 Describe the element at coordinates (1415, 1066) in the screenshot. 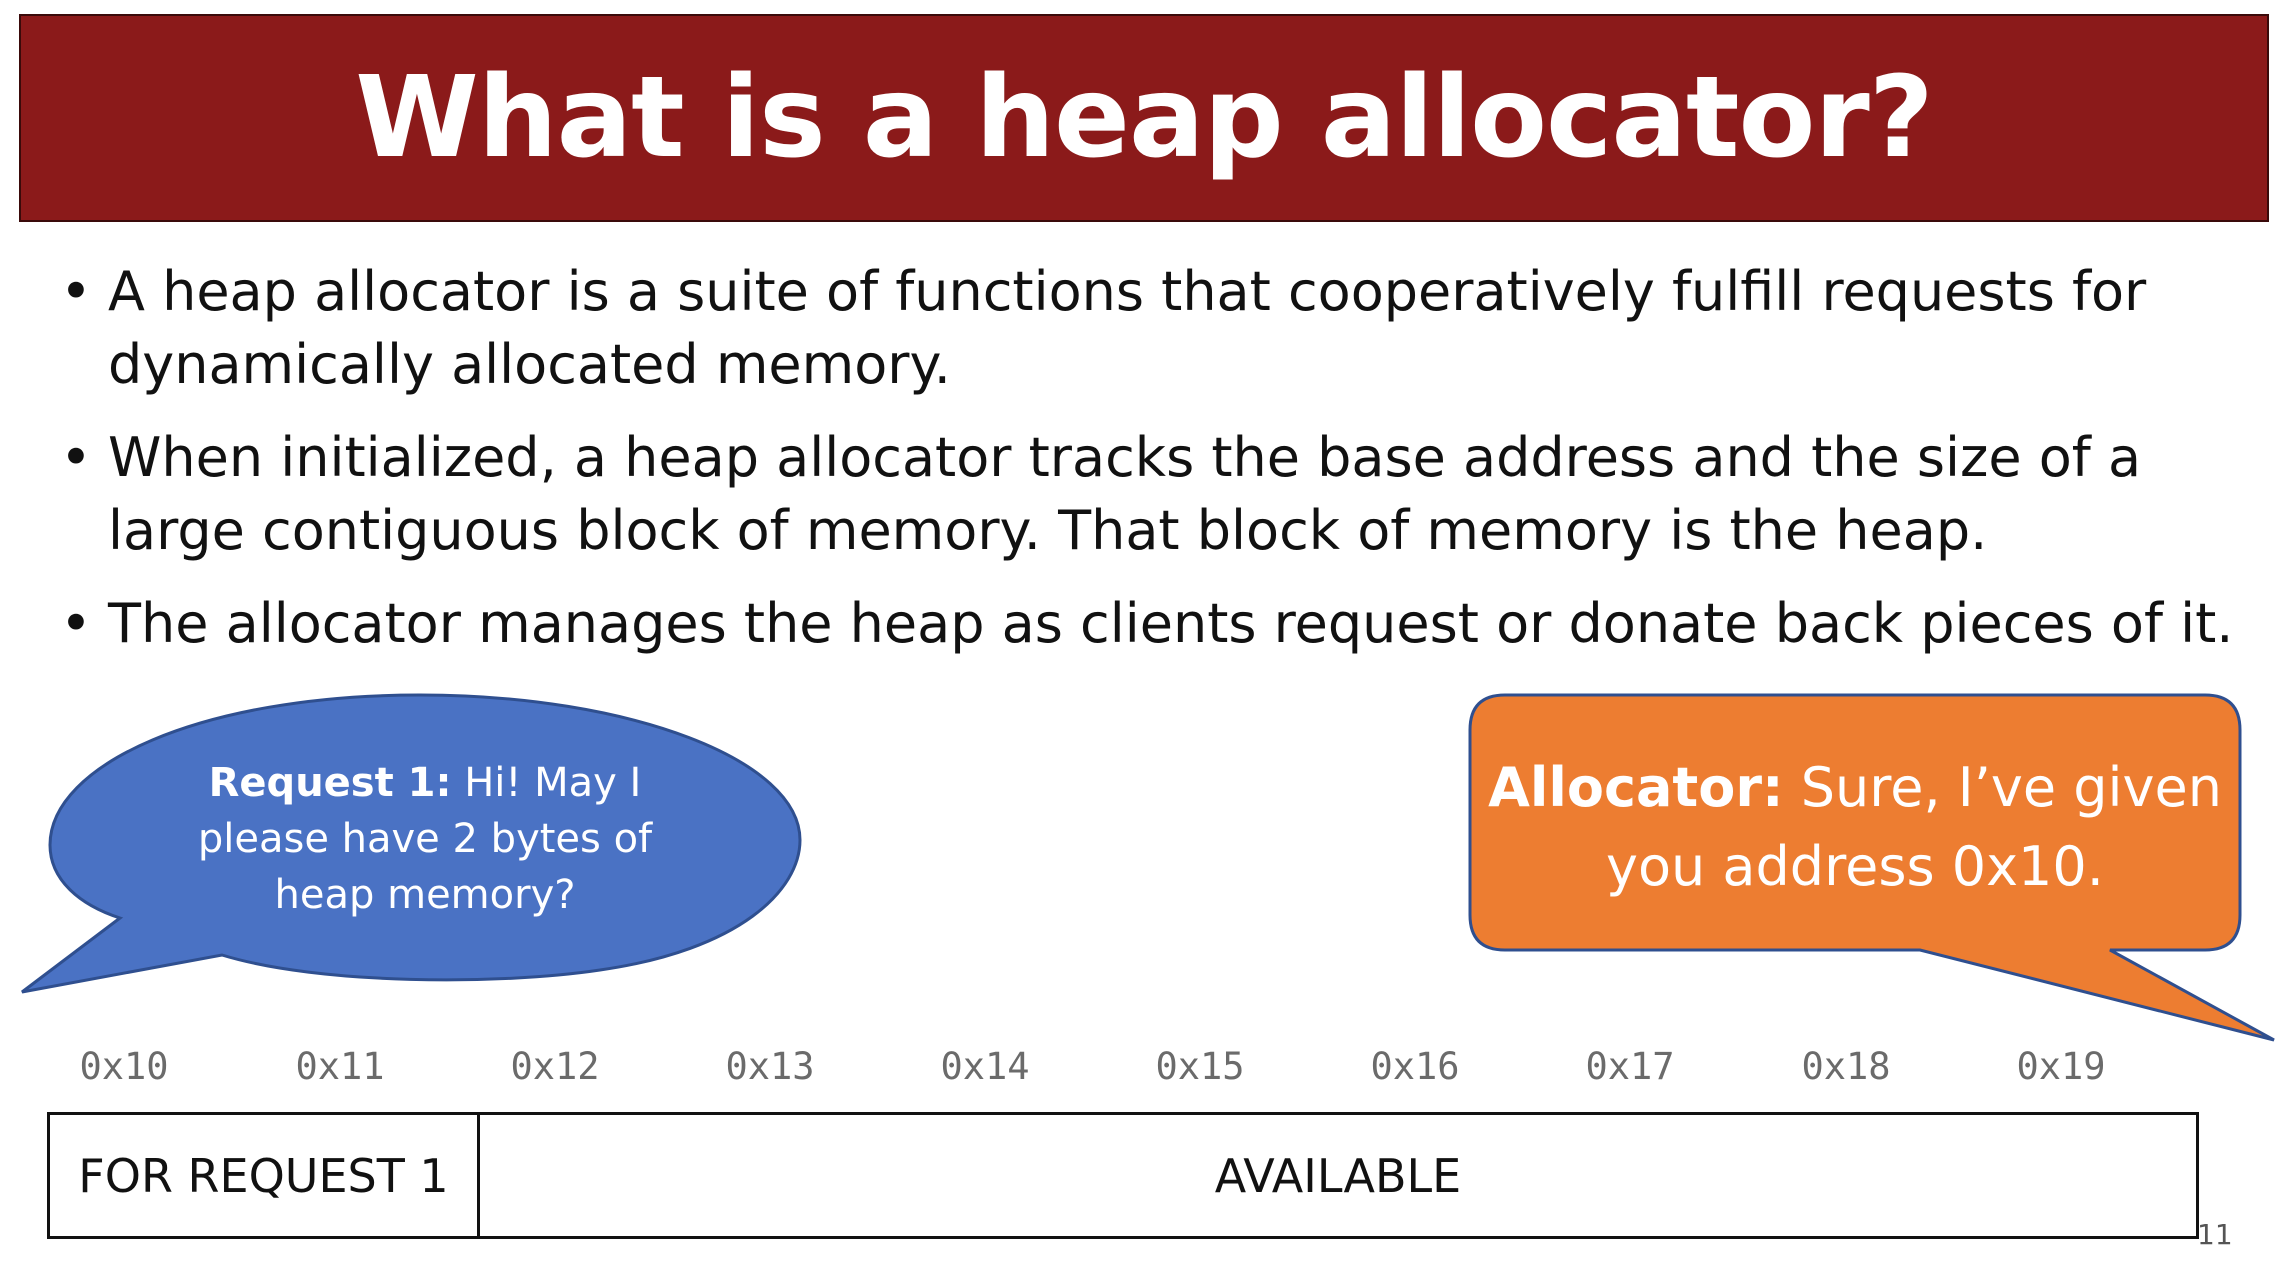

I see `address-label: 0x16` at that location.